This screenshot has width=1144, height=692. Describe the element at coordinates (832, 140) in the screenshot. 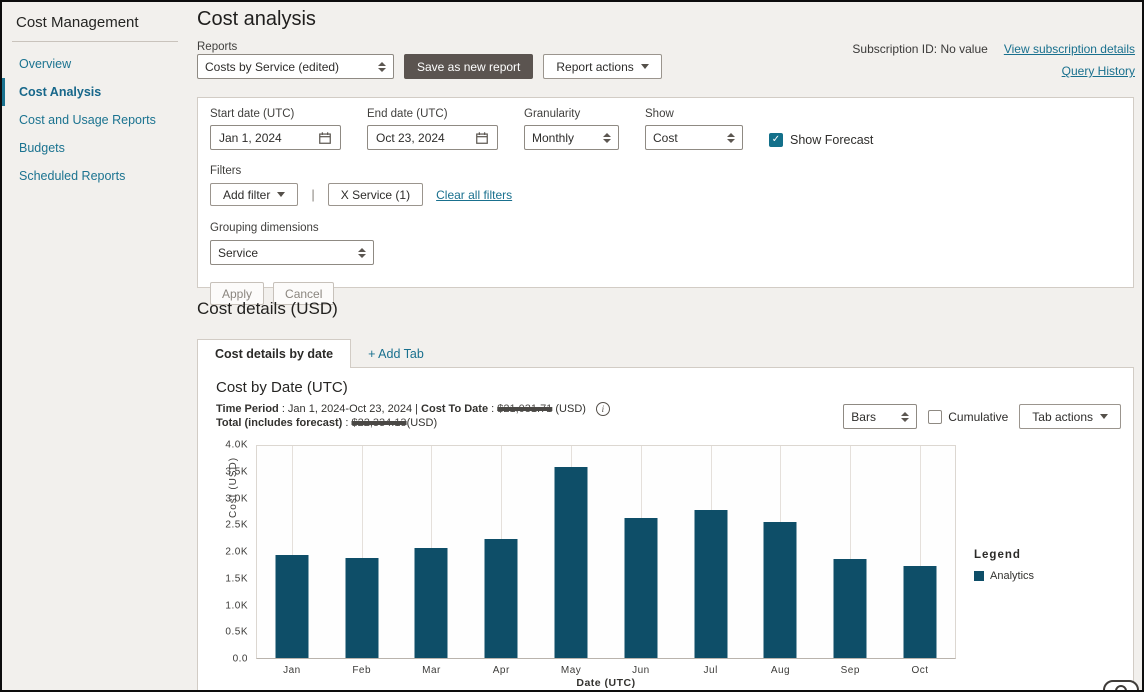

I see `show-forecast-label: Show Forecast` at that location.